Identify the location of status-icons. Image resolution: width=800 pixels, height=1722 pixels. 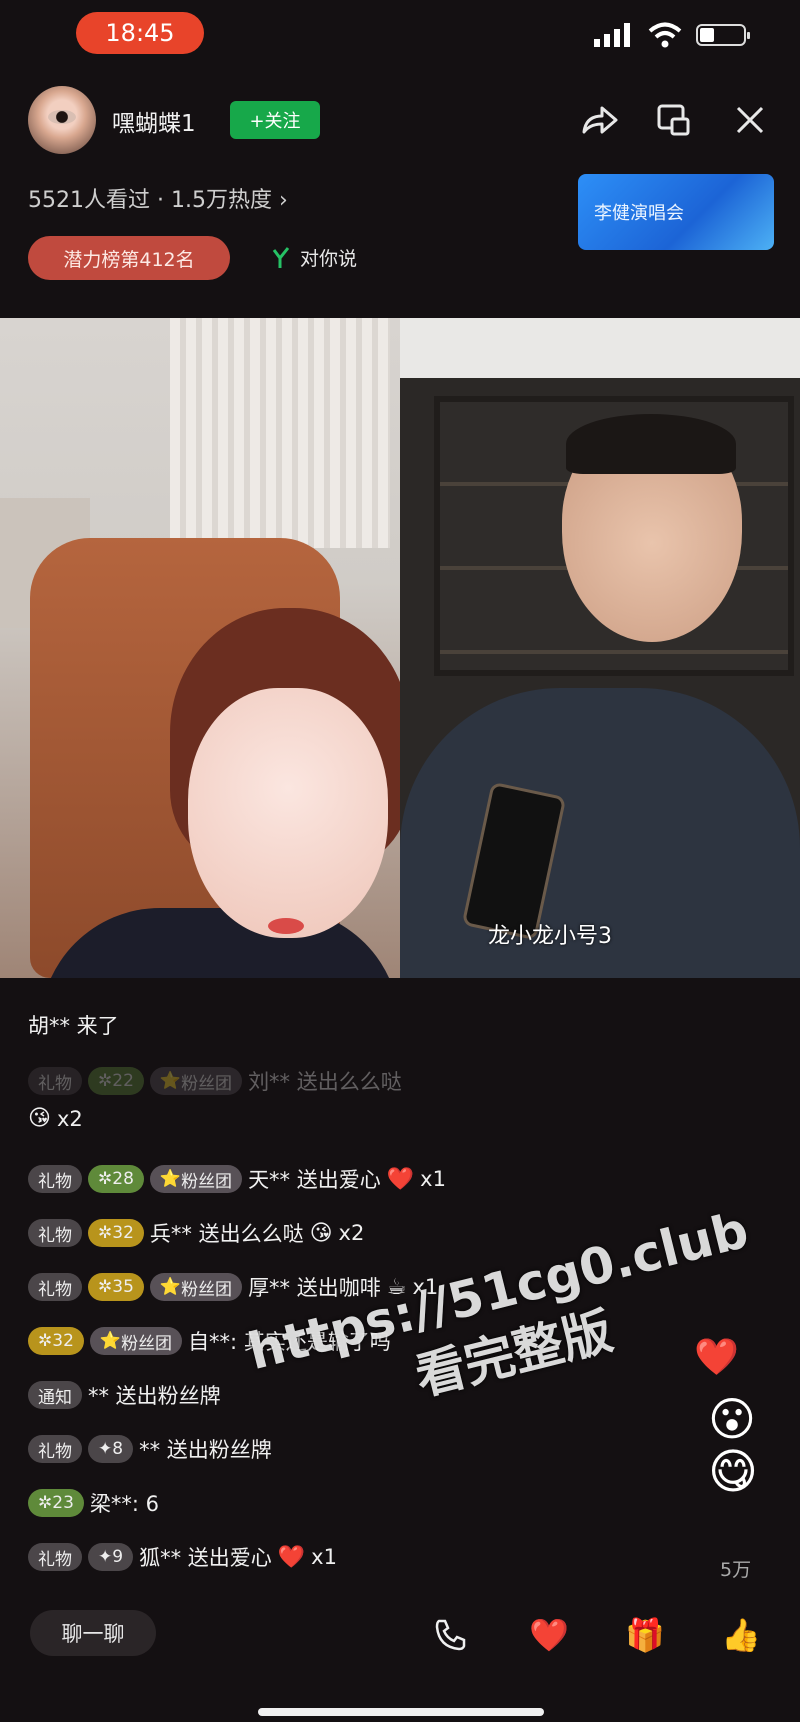
(672, 35).